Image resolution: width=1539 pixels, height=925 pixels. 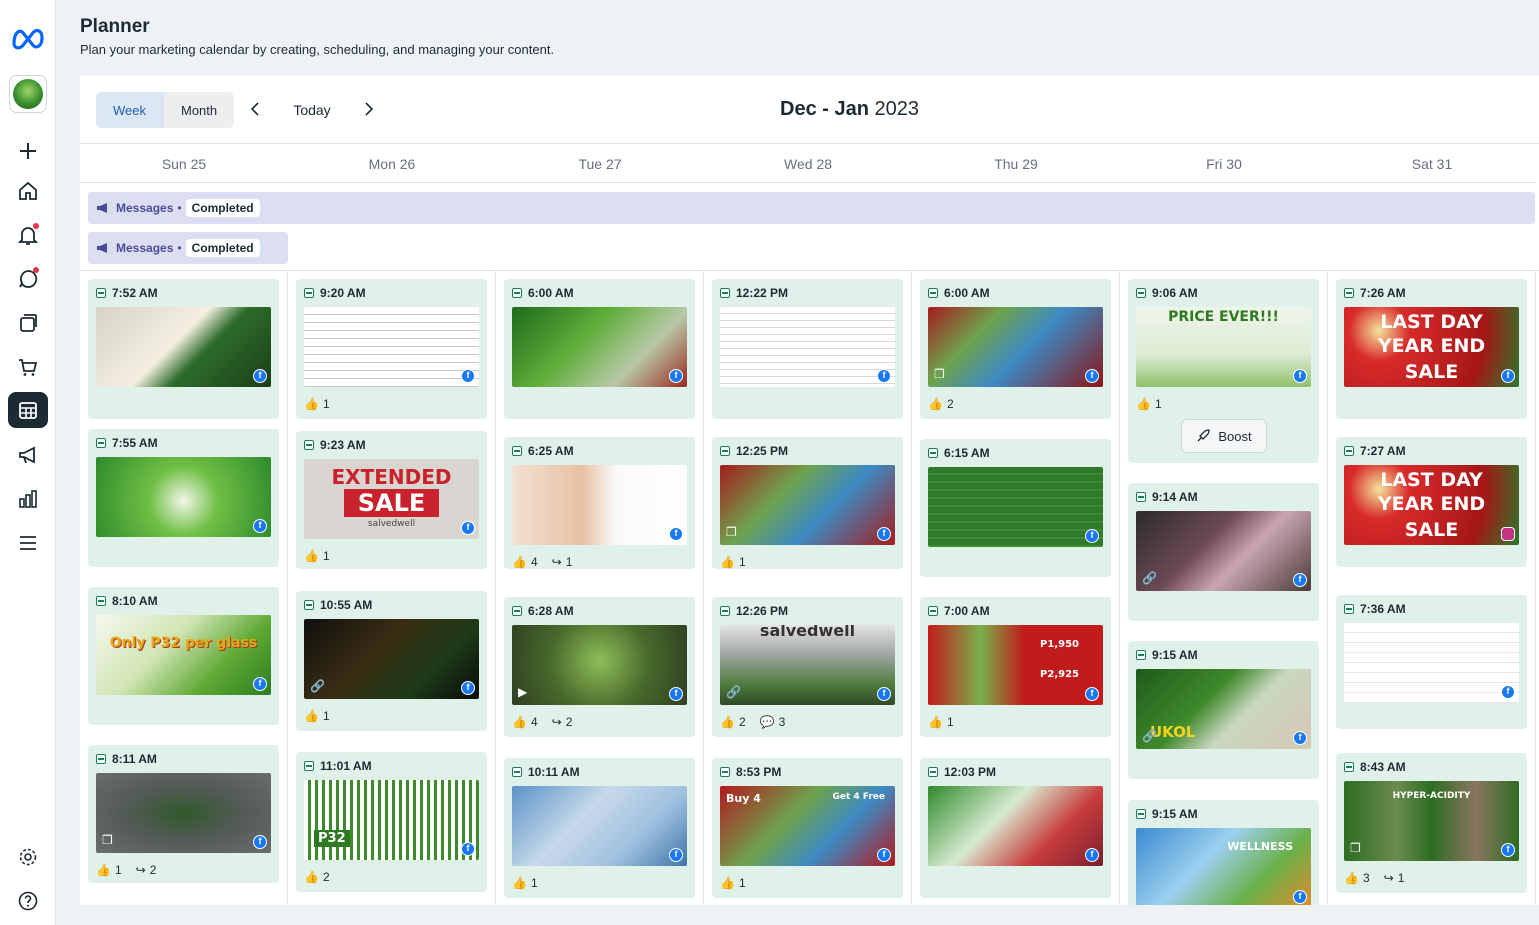 What do you see at coordinates (28, 857) in the screenshot?
I see `settings-gear-icon` at bounding box center [28, 857].